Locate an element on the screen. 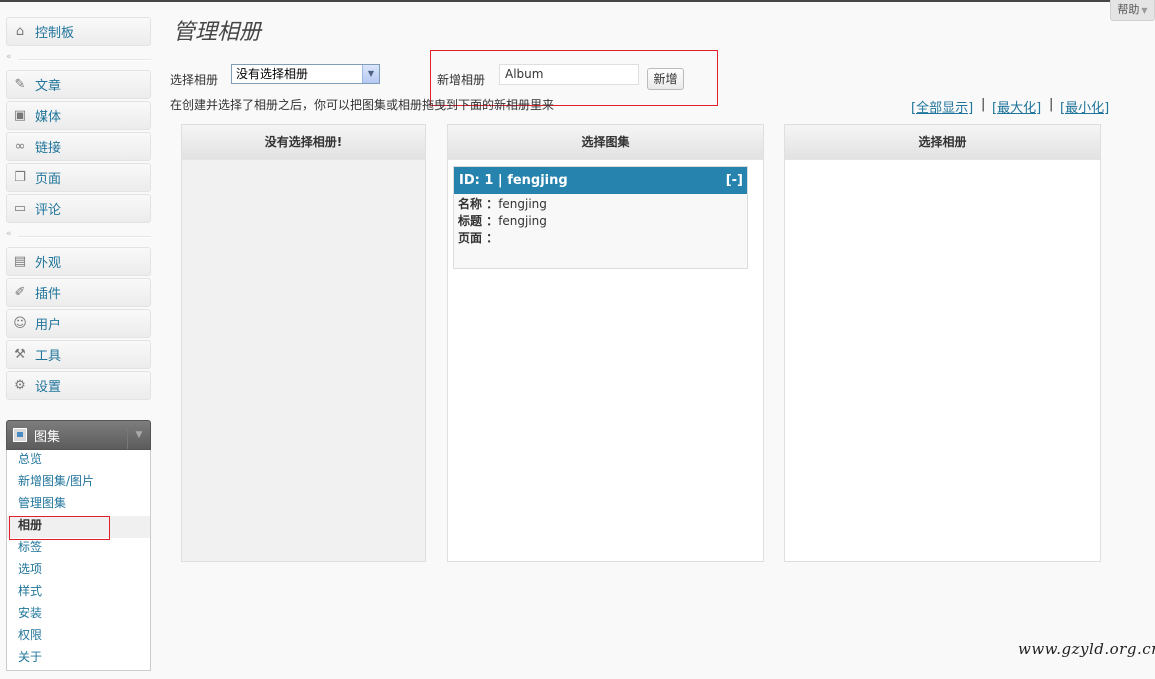 The image size is (1155, 679). help-tab-label: 帮助 is located at coordinates (1128, 9).